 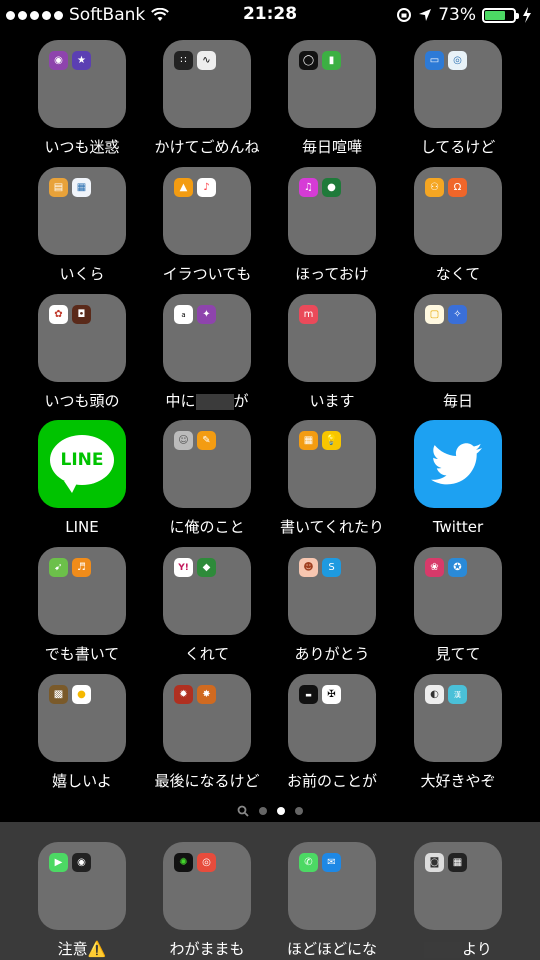 I want to click on folder-item: ▩ ● 嬉しいよ, so click(x=82, y=733).